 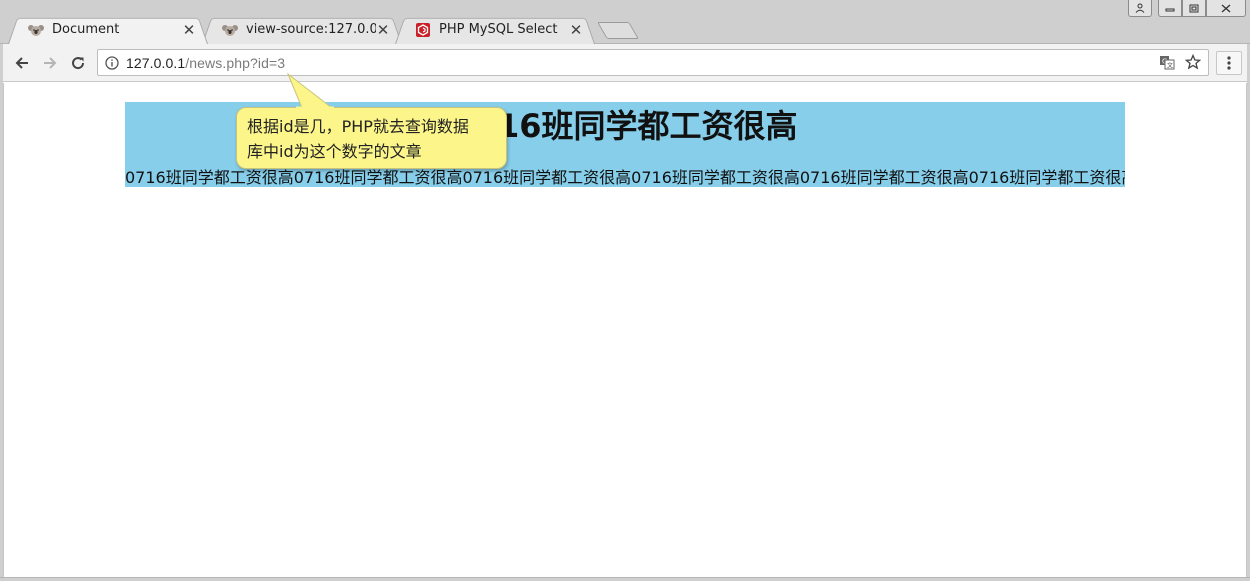 I want to click on callout-pointer, so click(x=310, y=91).